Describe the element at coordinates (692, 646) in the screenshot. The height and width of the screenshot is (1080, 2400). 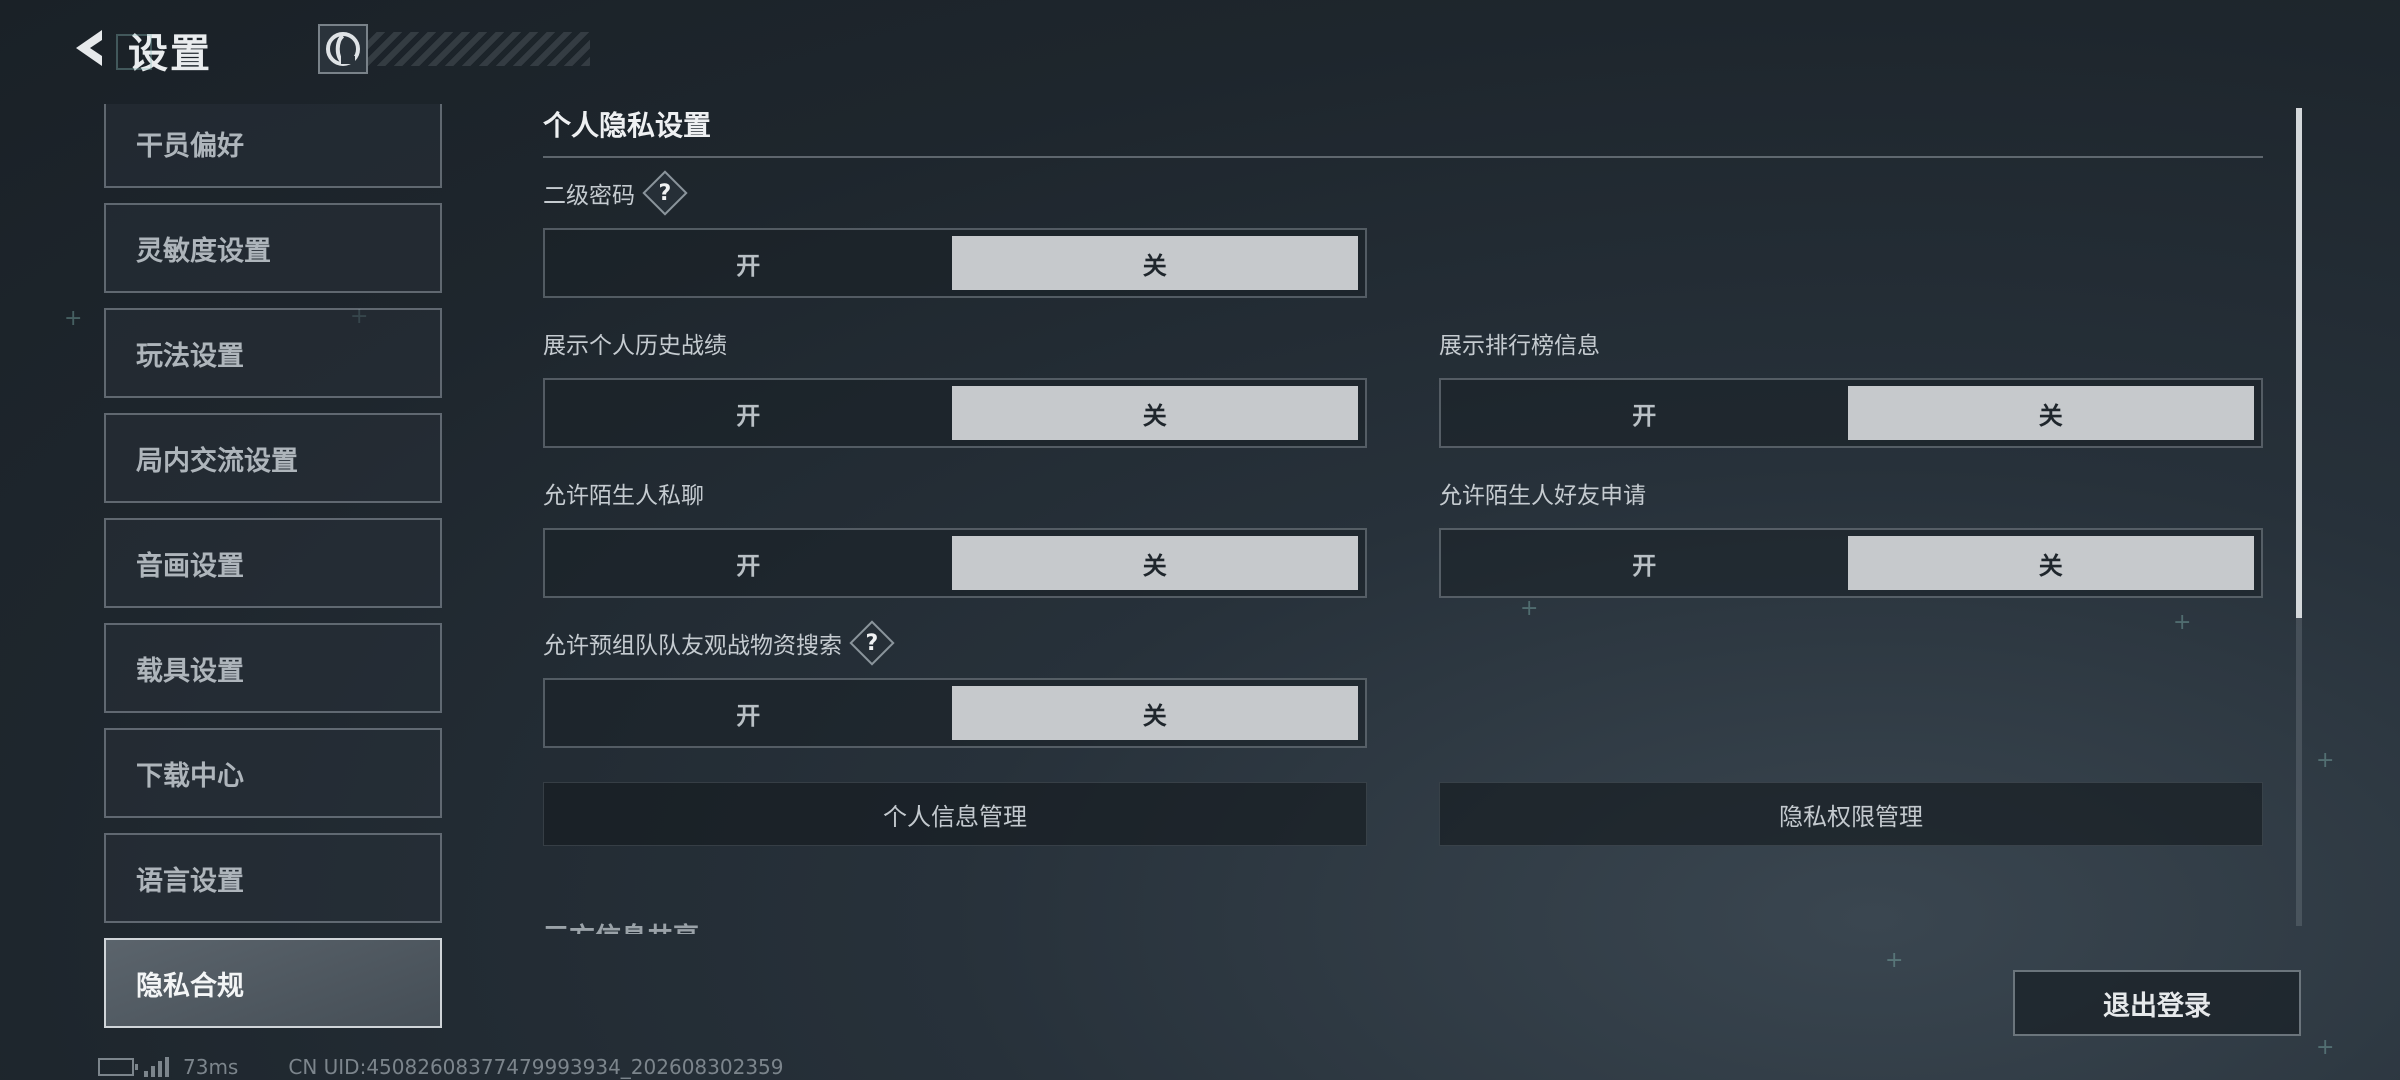
I see `setting-label-text: 允许预组队队友观战物资搜索` at that location.